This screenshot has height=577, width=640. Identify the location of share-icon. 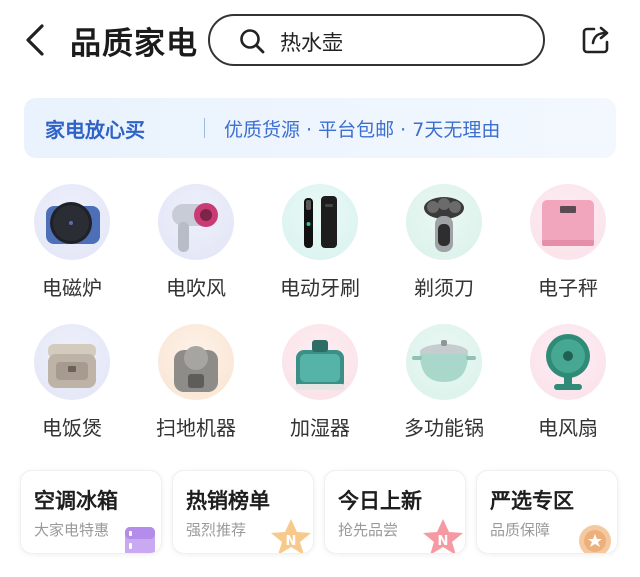
(596, 40).